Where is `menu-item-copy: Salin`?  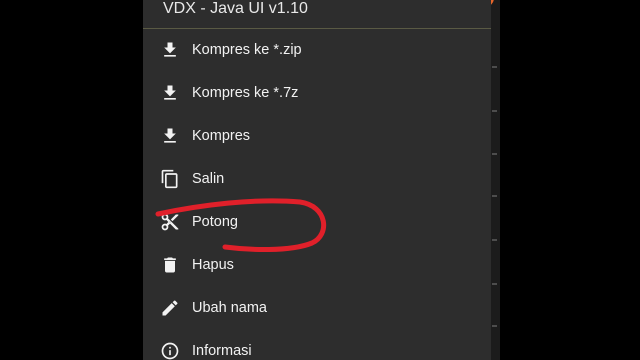
menu-item-copy: Salin is located at coordinates (317, 179).